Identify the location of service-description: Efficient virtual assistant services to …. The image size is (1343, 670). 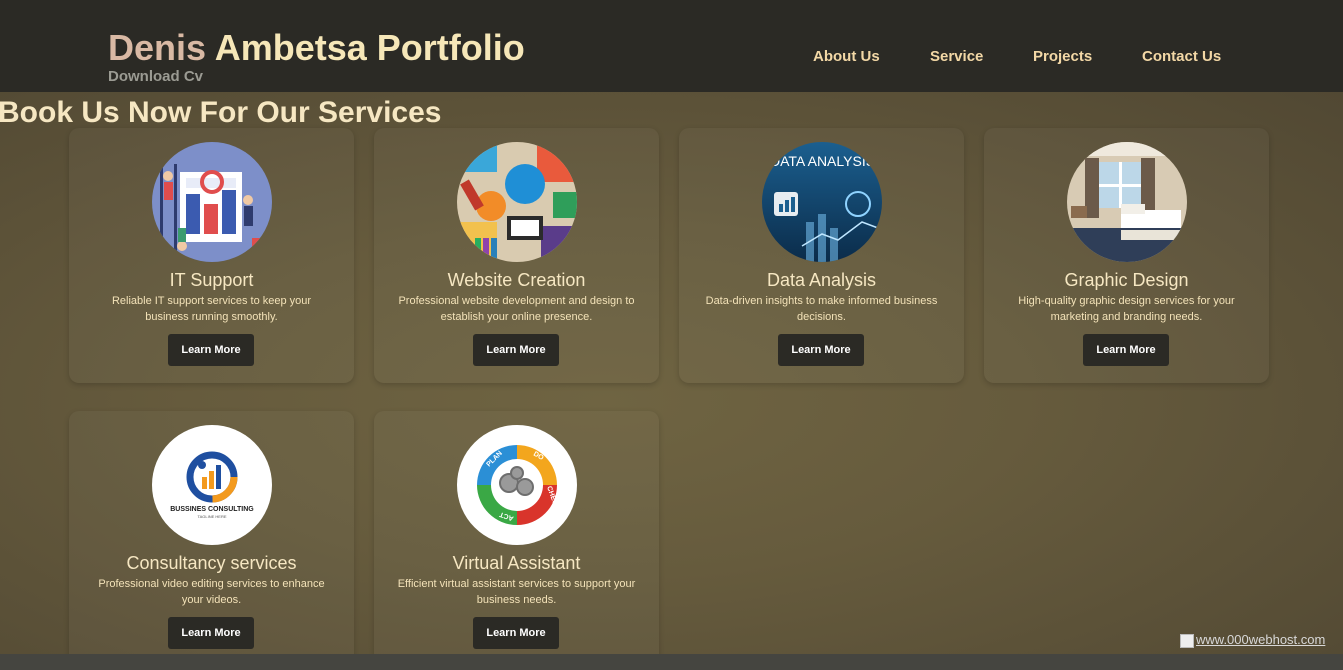
(516, 592).